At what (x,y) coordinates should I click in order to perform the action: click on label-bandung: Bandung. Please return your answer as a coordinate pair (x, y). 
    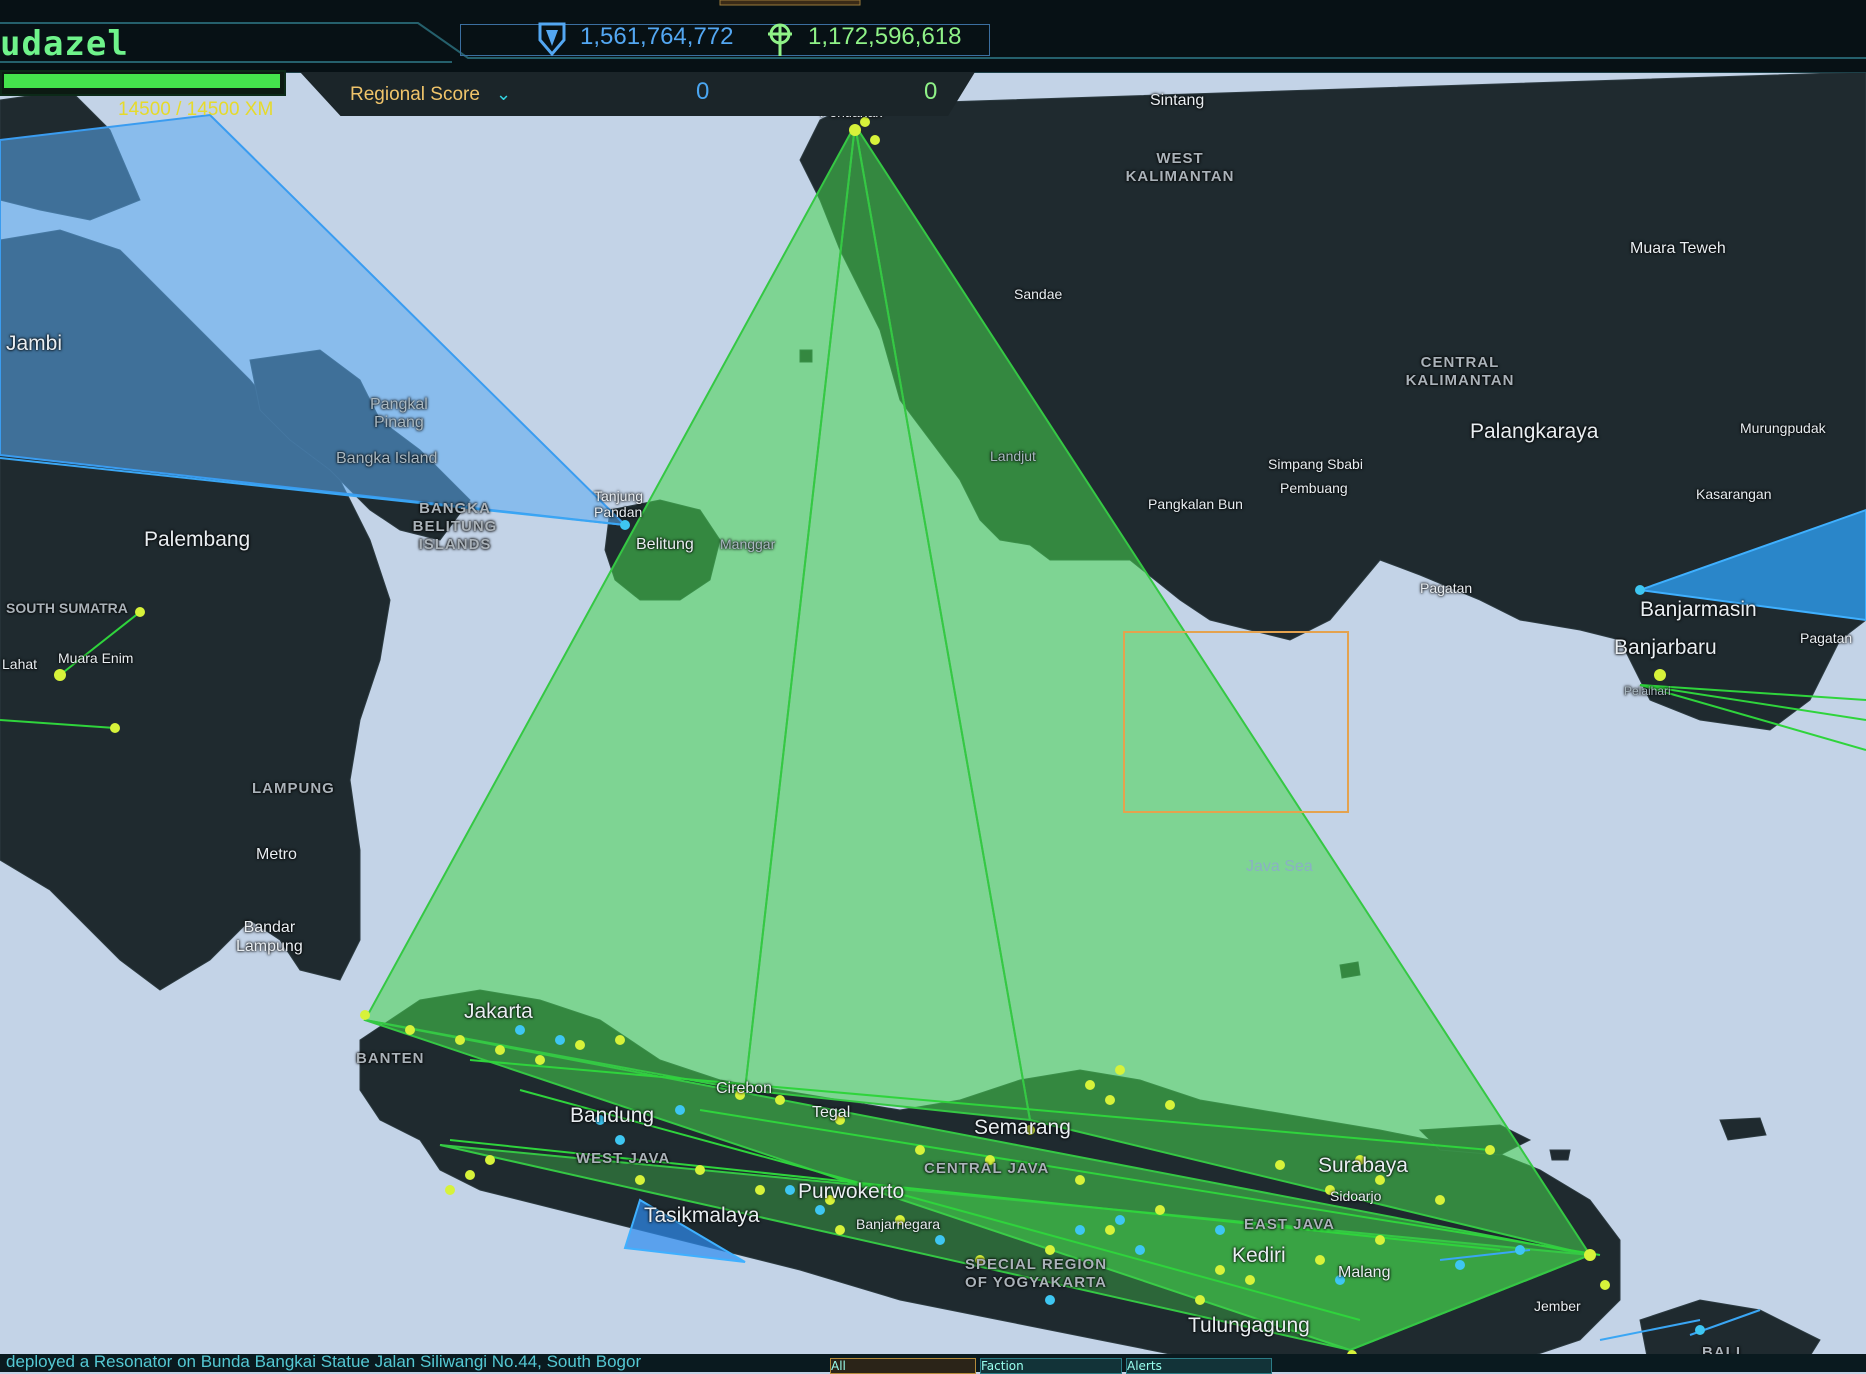
    Looking at the image, I should click on (612, 1115).